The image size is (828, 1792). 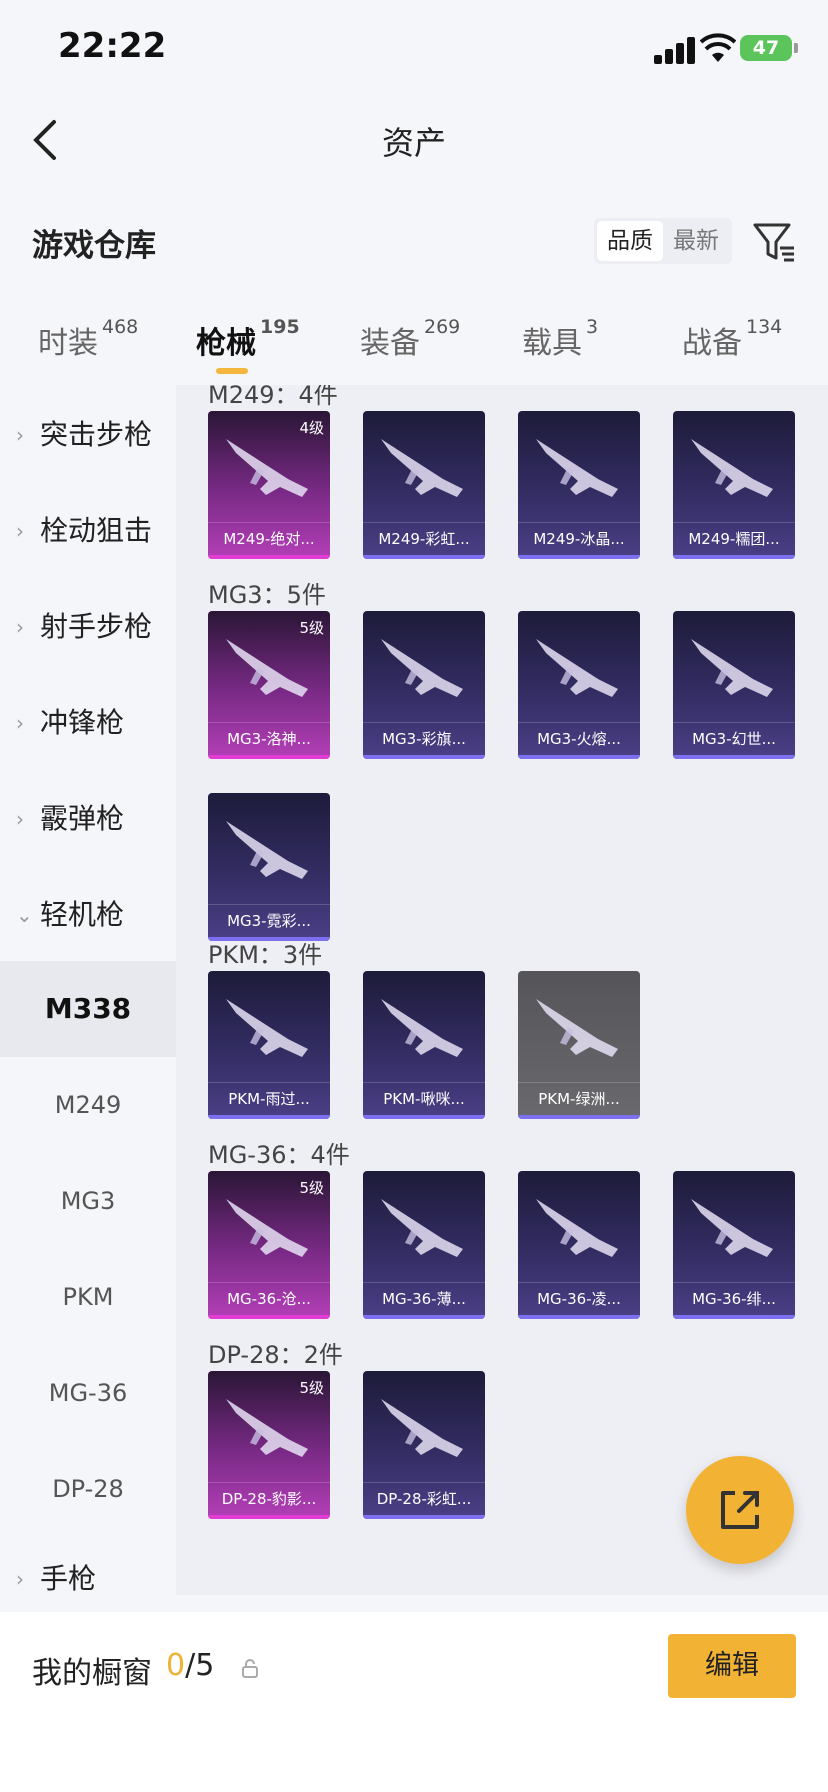 I want to click on active-tab-indicator, so click(x=232, y=371).